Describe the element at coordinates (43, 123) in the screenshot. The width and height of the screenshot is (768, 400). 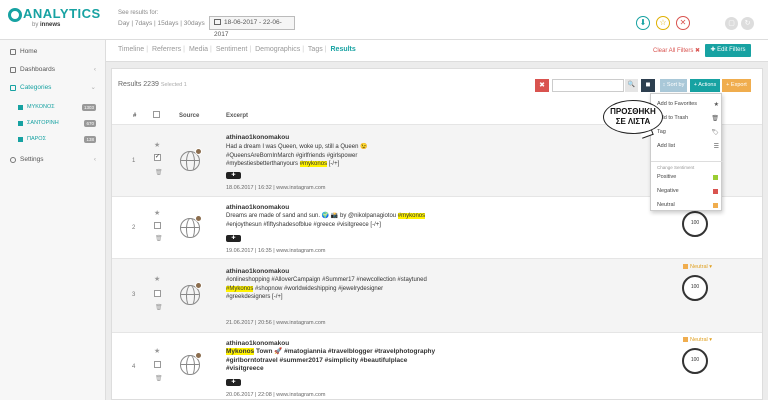
I see `category-label: ΣΑΝΤΟΡΙΝΗ` at that location.